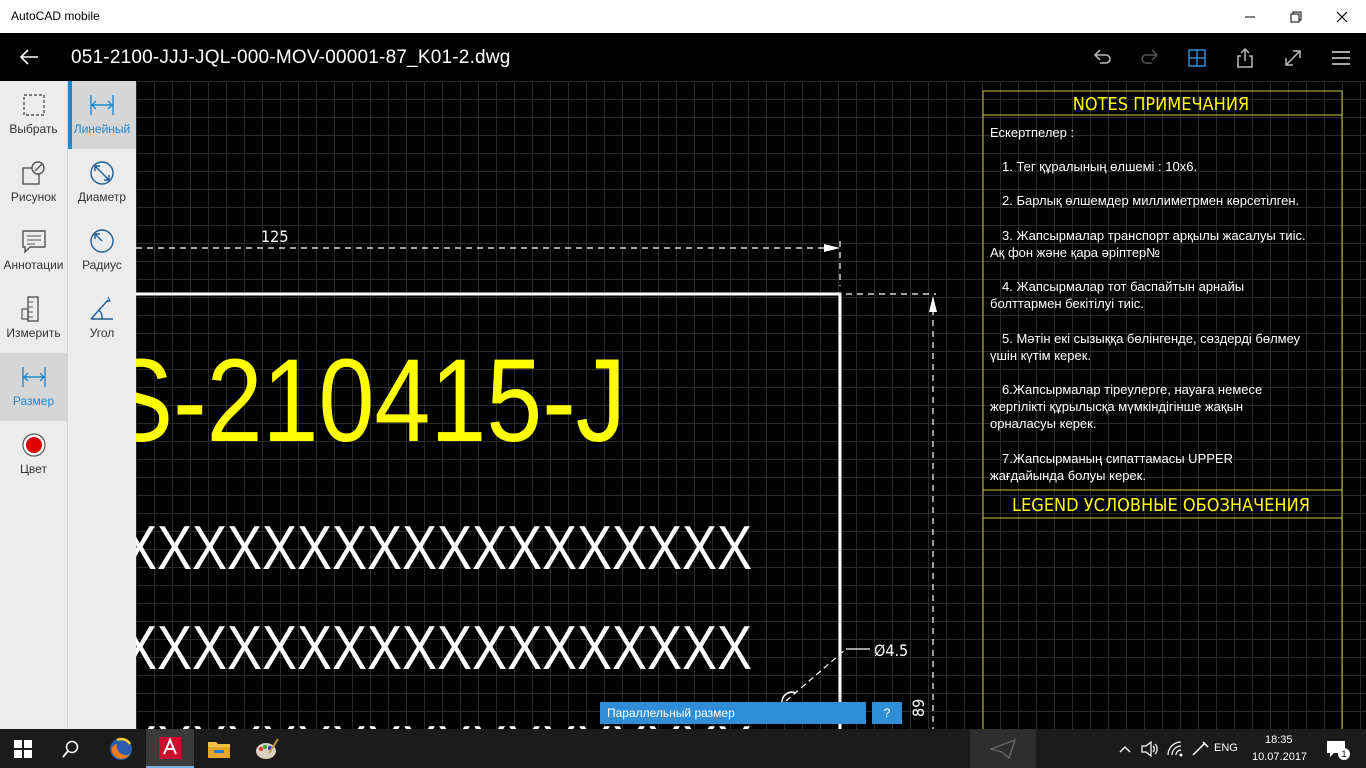 This screenshot has height=768, width=1366. I want to click on tool-label: Выбрать, so click(33, 129).